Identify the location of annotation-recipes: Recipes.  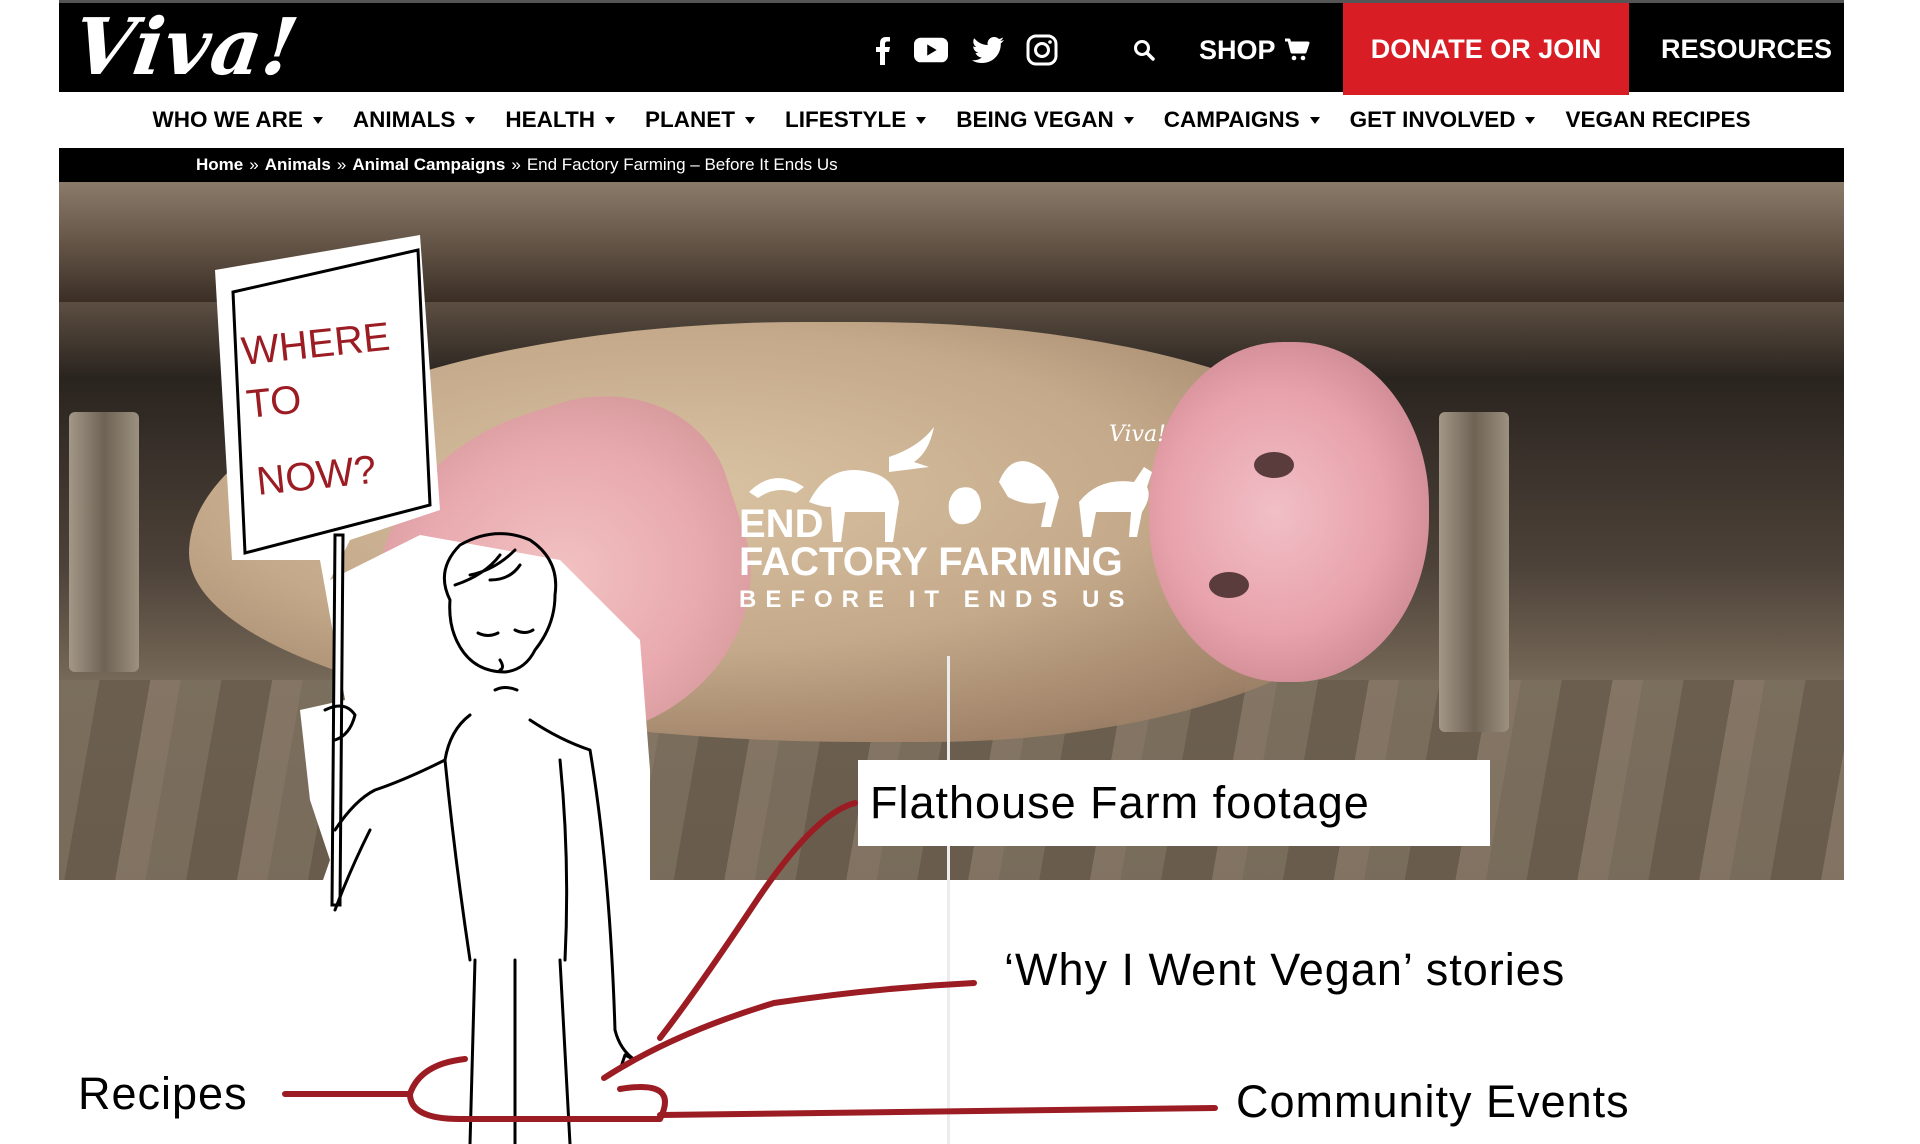
(163, 1093).